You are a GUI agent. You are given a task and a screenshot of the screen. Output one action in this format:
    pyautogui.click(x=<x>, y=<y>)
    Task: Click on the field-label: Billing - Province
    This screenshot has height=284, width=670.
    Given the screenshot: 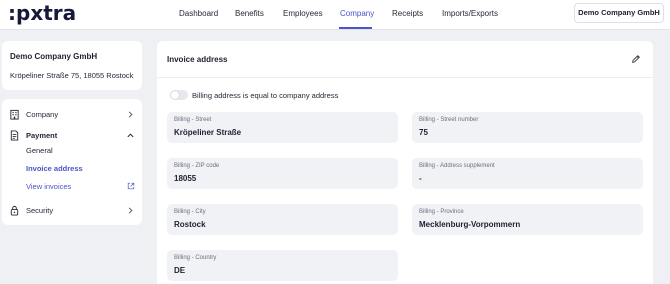 What is the action you would take?
    pyautogui.click(x=441, y=212)
    